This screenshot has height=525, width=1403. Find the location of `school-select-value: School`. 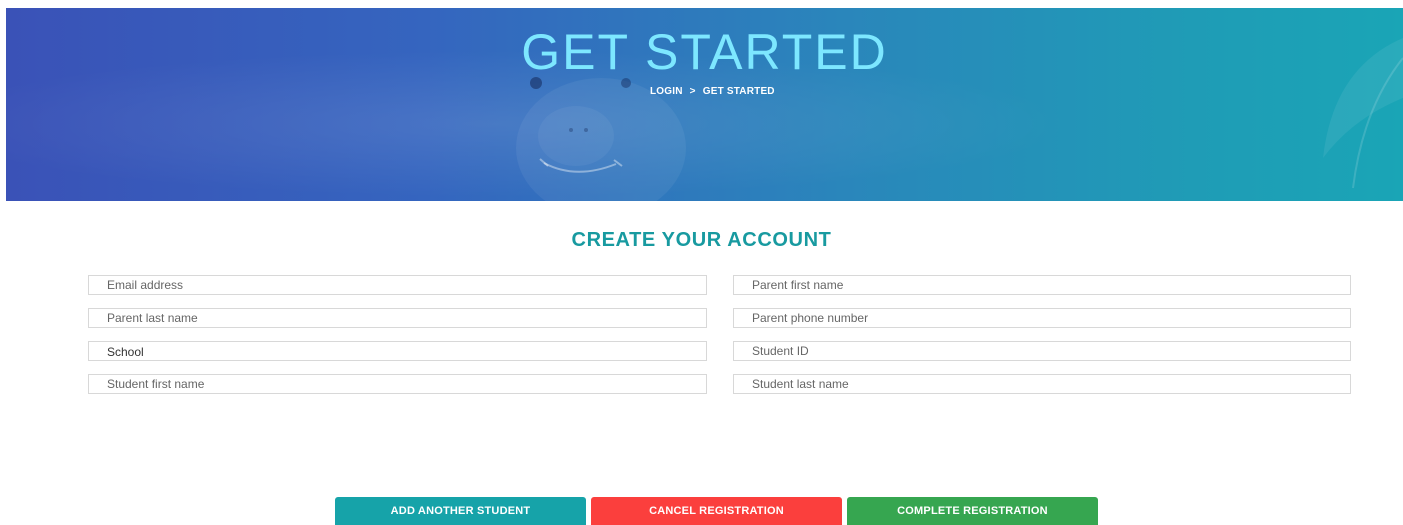

school-select-value: School is located at coordinates (125, 352).